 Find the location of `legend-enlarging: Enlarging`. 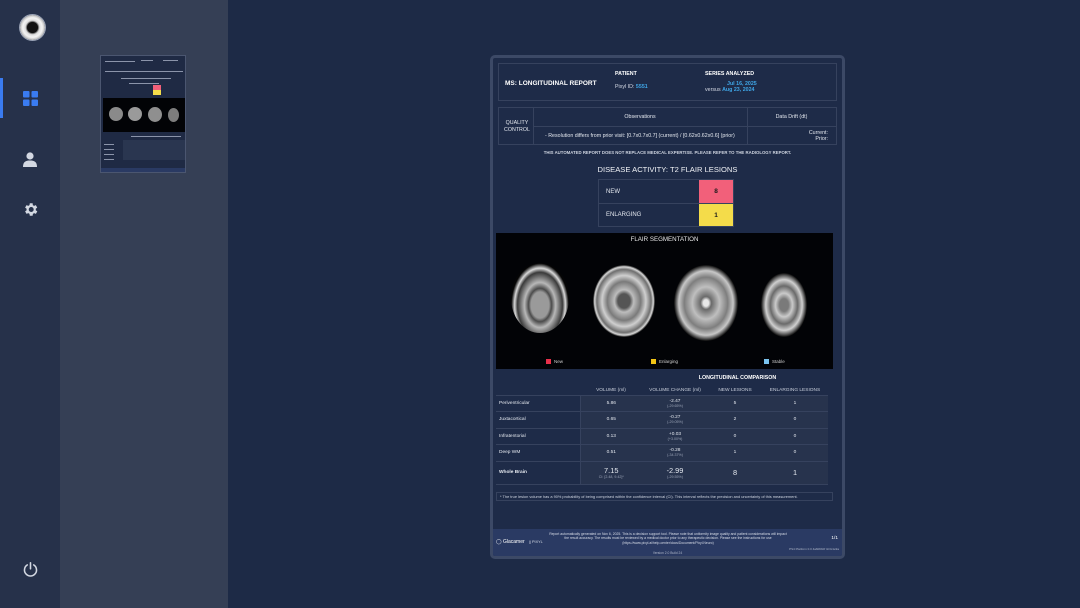

legend-enlarging: Enlarging is located at coordinates (664, 361).